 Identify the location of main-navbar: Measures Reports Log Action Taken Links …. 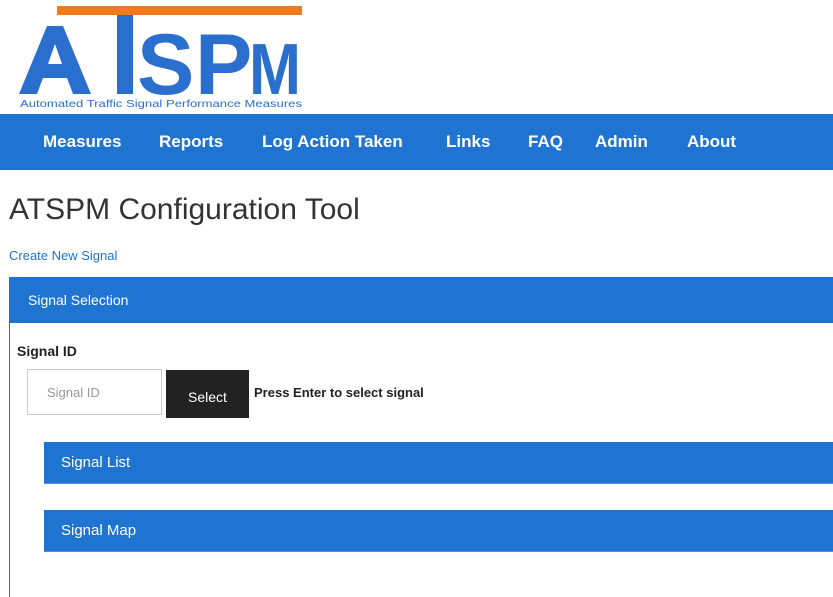
(416, 142).